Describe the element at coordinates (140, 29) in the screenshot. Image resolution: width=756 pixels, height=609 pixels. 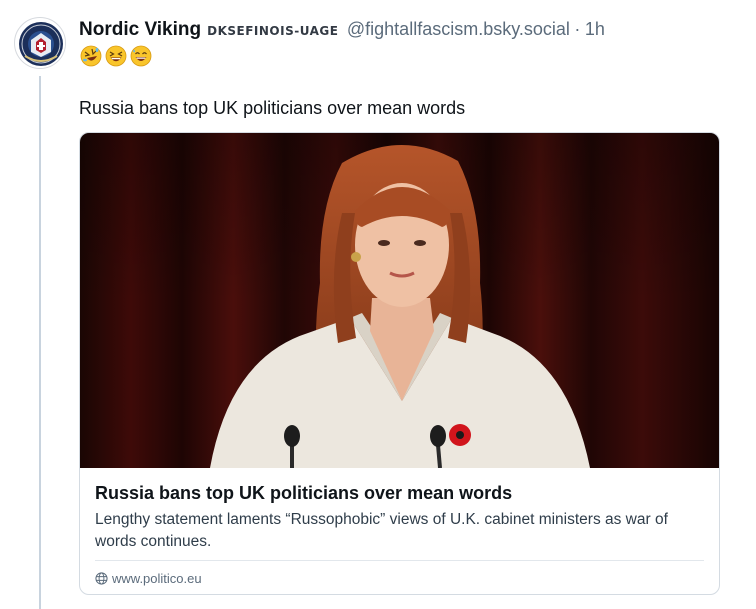
I see `author-name: Nordic Viking` at that location.